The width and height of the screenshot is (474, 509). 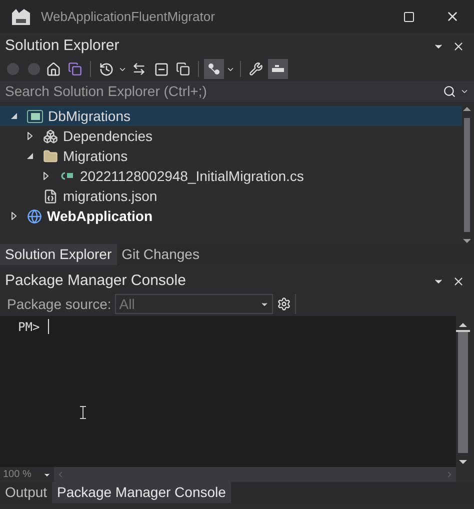 What do you see at coordinates (34, 216) in the screenshot?
I see `web-project-icon` at bounding box center [34, 216].